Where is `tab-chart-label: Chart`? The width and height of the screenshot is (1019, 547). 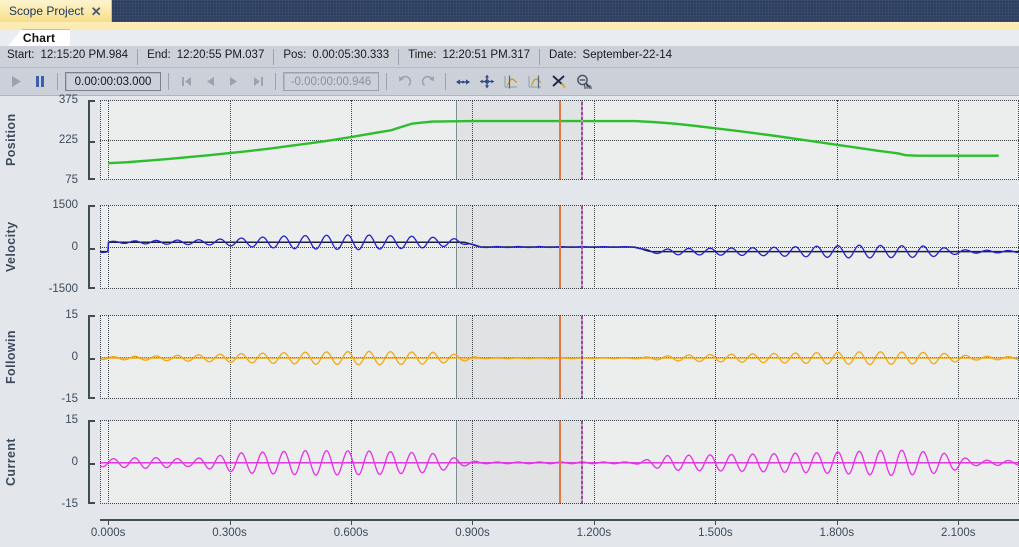 tab-chart-label: Chart is located at coordinates (39, 38).